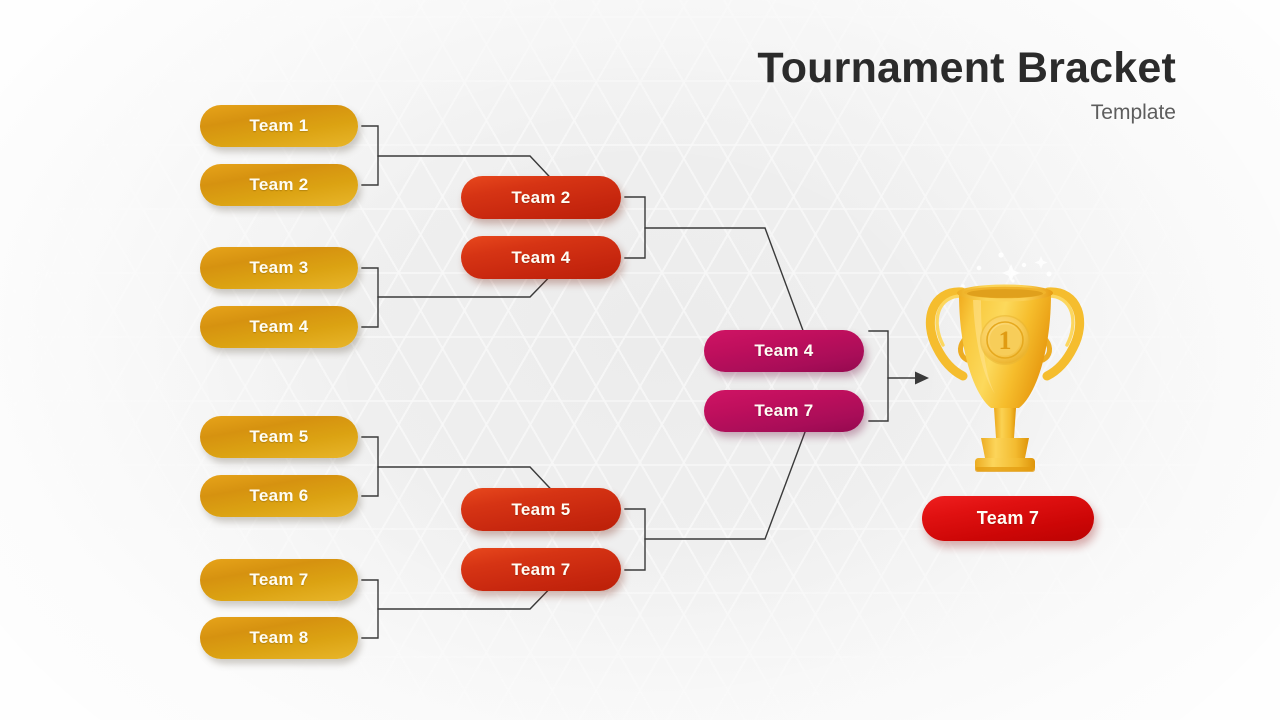 The width and height of the screenshot is (1280, 720). I want to click on bracket-pill-r2-4: Team 7, so click(541, 569).